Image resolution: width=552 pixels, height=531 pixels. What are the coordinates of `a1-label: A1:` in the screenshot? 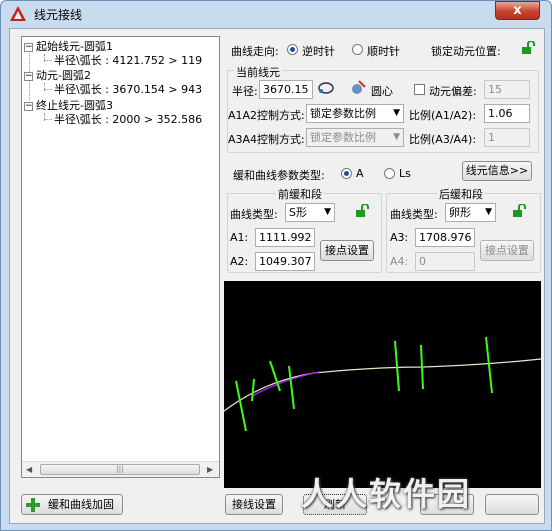 It's located at (239, 237).